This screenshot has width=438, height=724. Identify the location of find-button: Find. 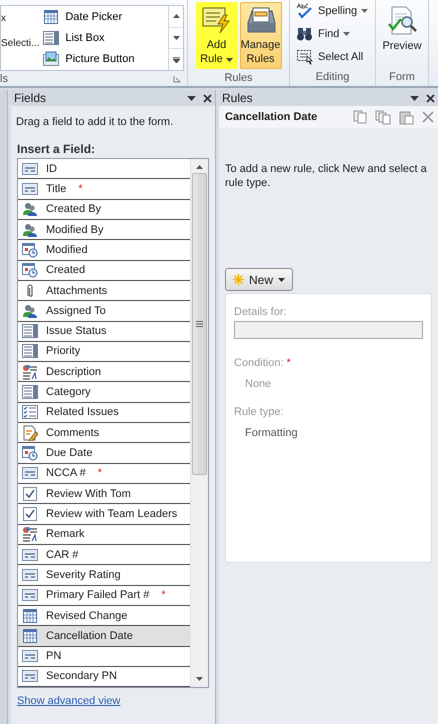
(332, 33).